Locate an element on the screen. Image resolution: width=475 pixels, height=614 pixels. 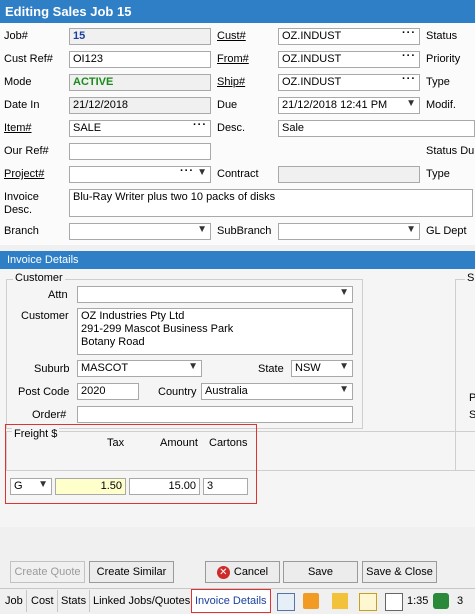
postcode-field: 2020 is located at coordinates (108, 391).